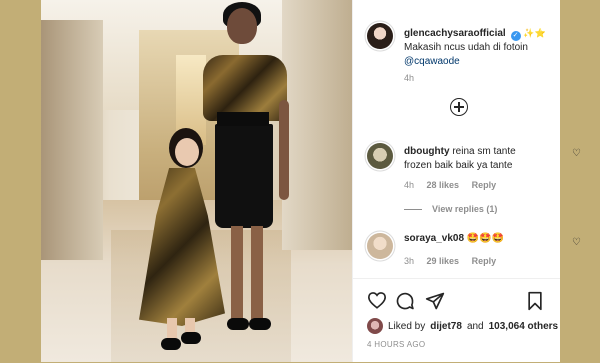 This screenshot has width=600, height=363. What do you see at coordinates (317, 125) in the screenshot?
I see `photo-wall-right` at bounding box center [317, 125].